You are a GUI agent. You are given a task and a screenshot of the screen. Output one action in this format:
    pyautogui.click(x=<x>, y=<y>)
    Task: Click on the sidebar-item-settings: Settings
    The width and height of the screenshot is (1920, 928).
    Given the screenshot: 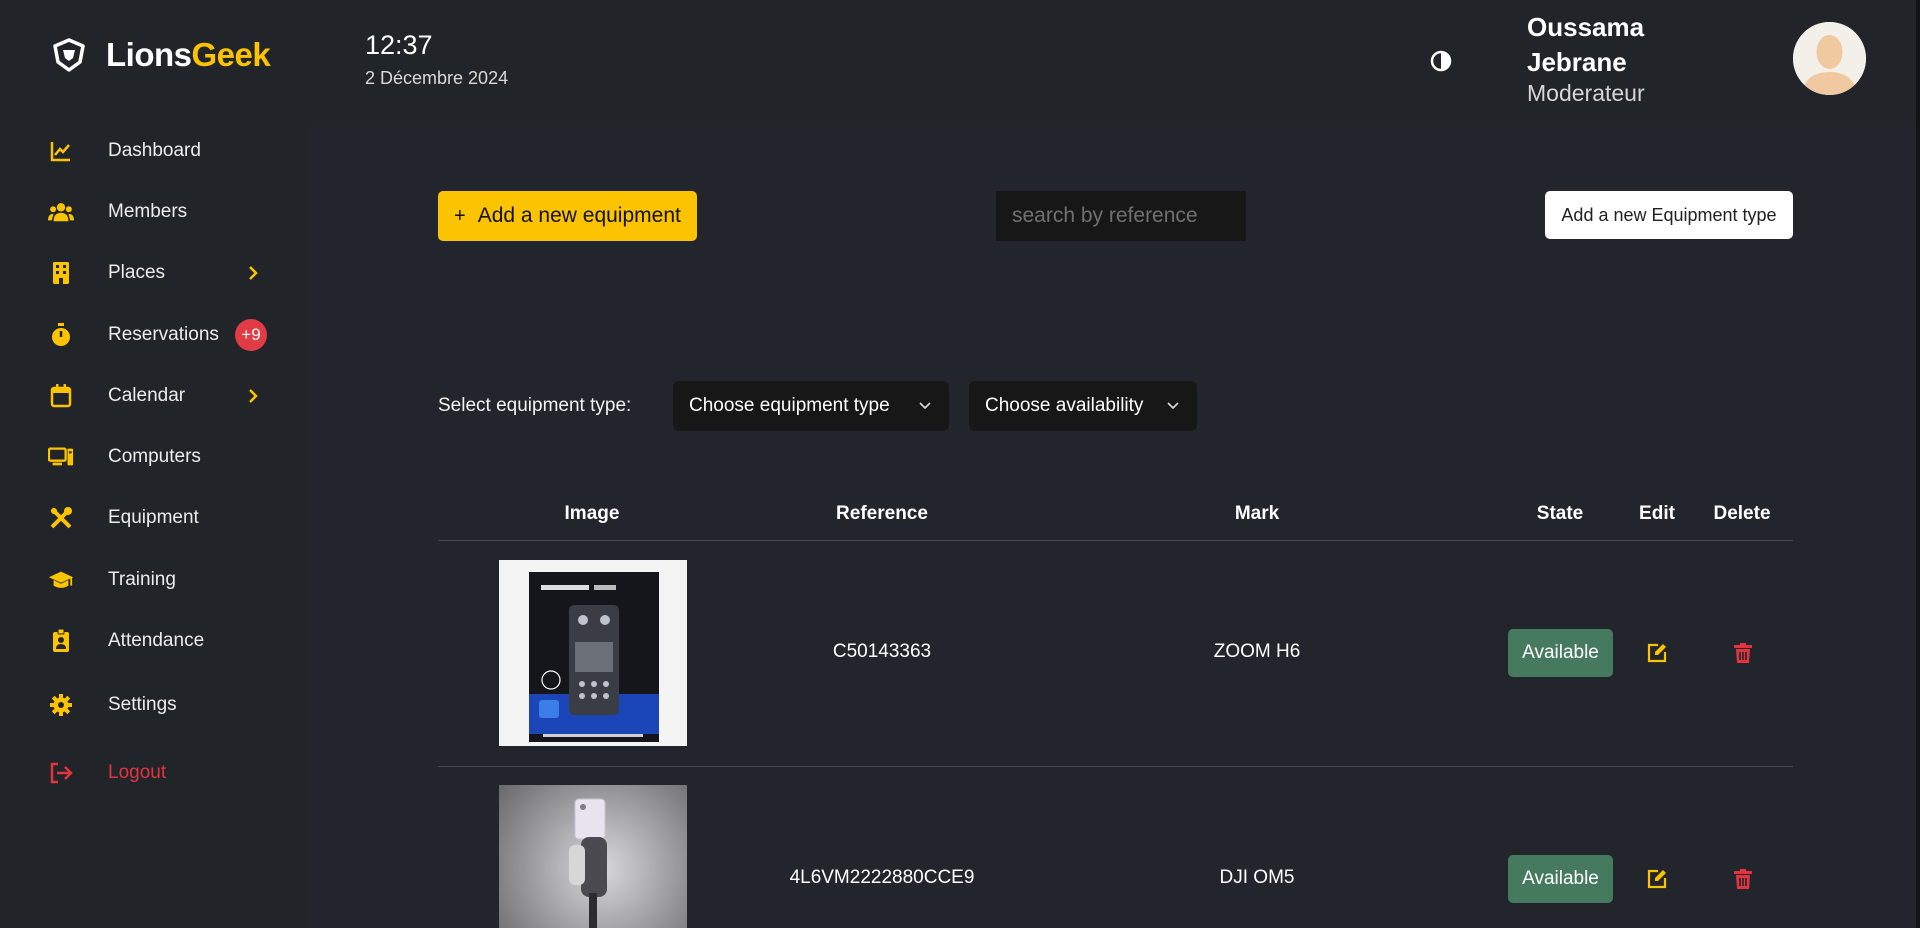 What is the action you would take?
    pyautogui.click(x=163, y=705)
    